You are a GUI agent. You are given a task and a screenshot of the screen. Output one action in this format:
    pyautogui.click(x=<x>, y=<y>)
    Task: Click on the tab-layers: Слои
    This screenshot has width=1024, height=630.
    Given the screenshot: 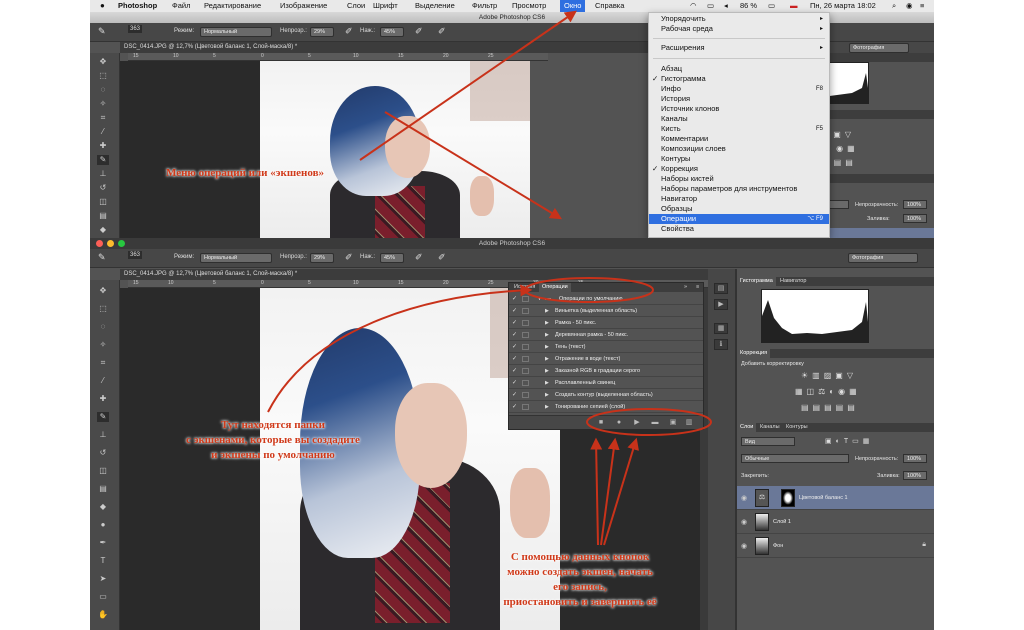 What is the action you would take?
    pyautogui.click(x=747, y=427)
    